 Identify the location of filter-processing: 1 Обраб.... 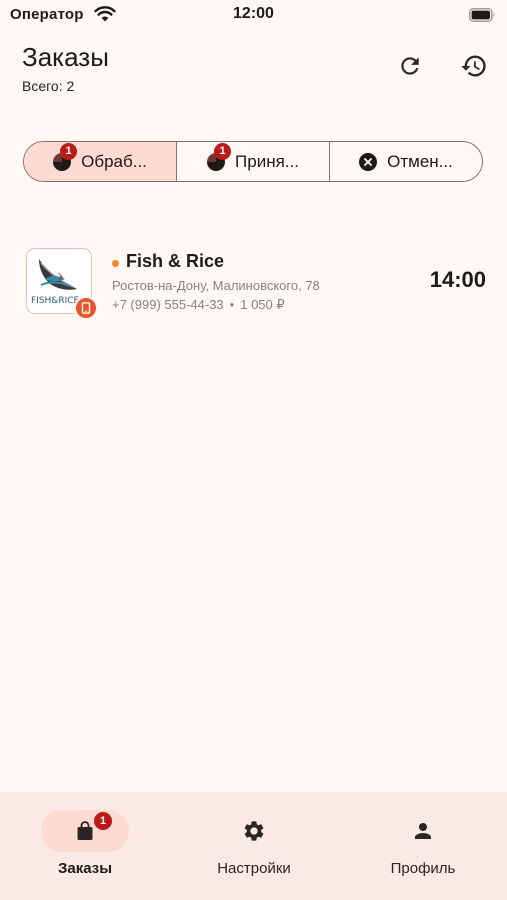
(100, 161).